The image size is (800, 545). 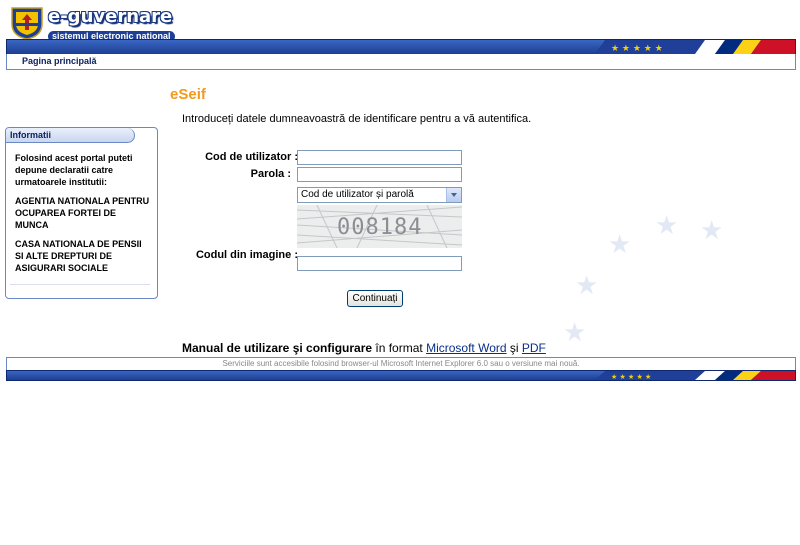 I want to click on password-label: Parola :, so click(x=270, y=174).